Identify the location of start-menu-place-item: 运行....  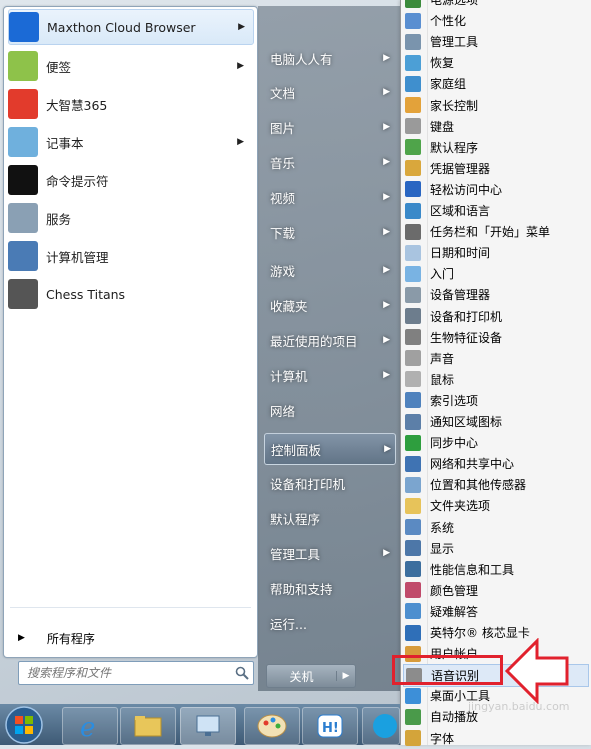
(329, 623).